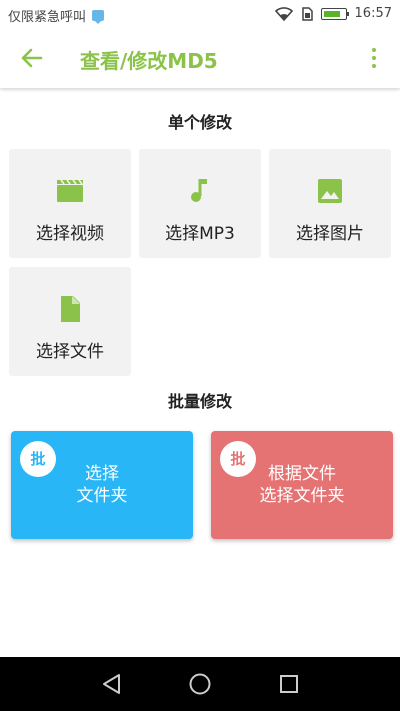  What do you see at coordinates (330, 191) in the screenshot?
I see `image-icon` at bounding box center [330, 191].